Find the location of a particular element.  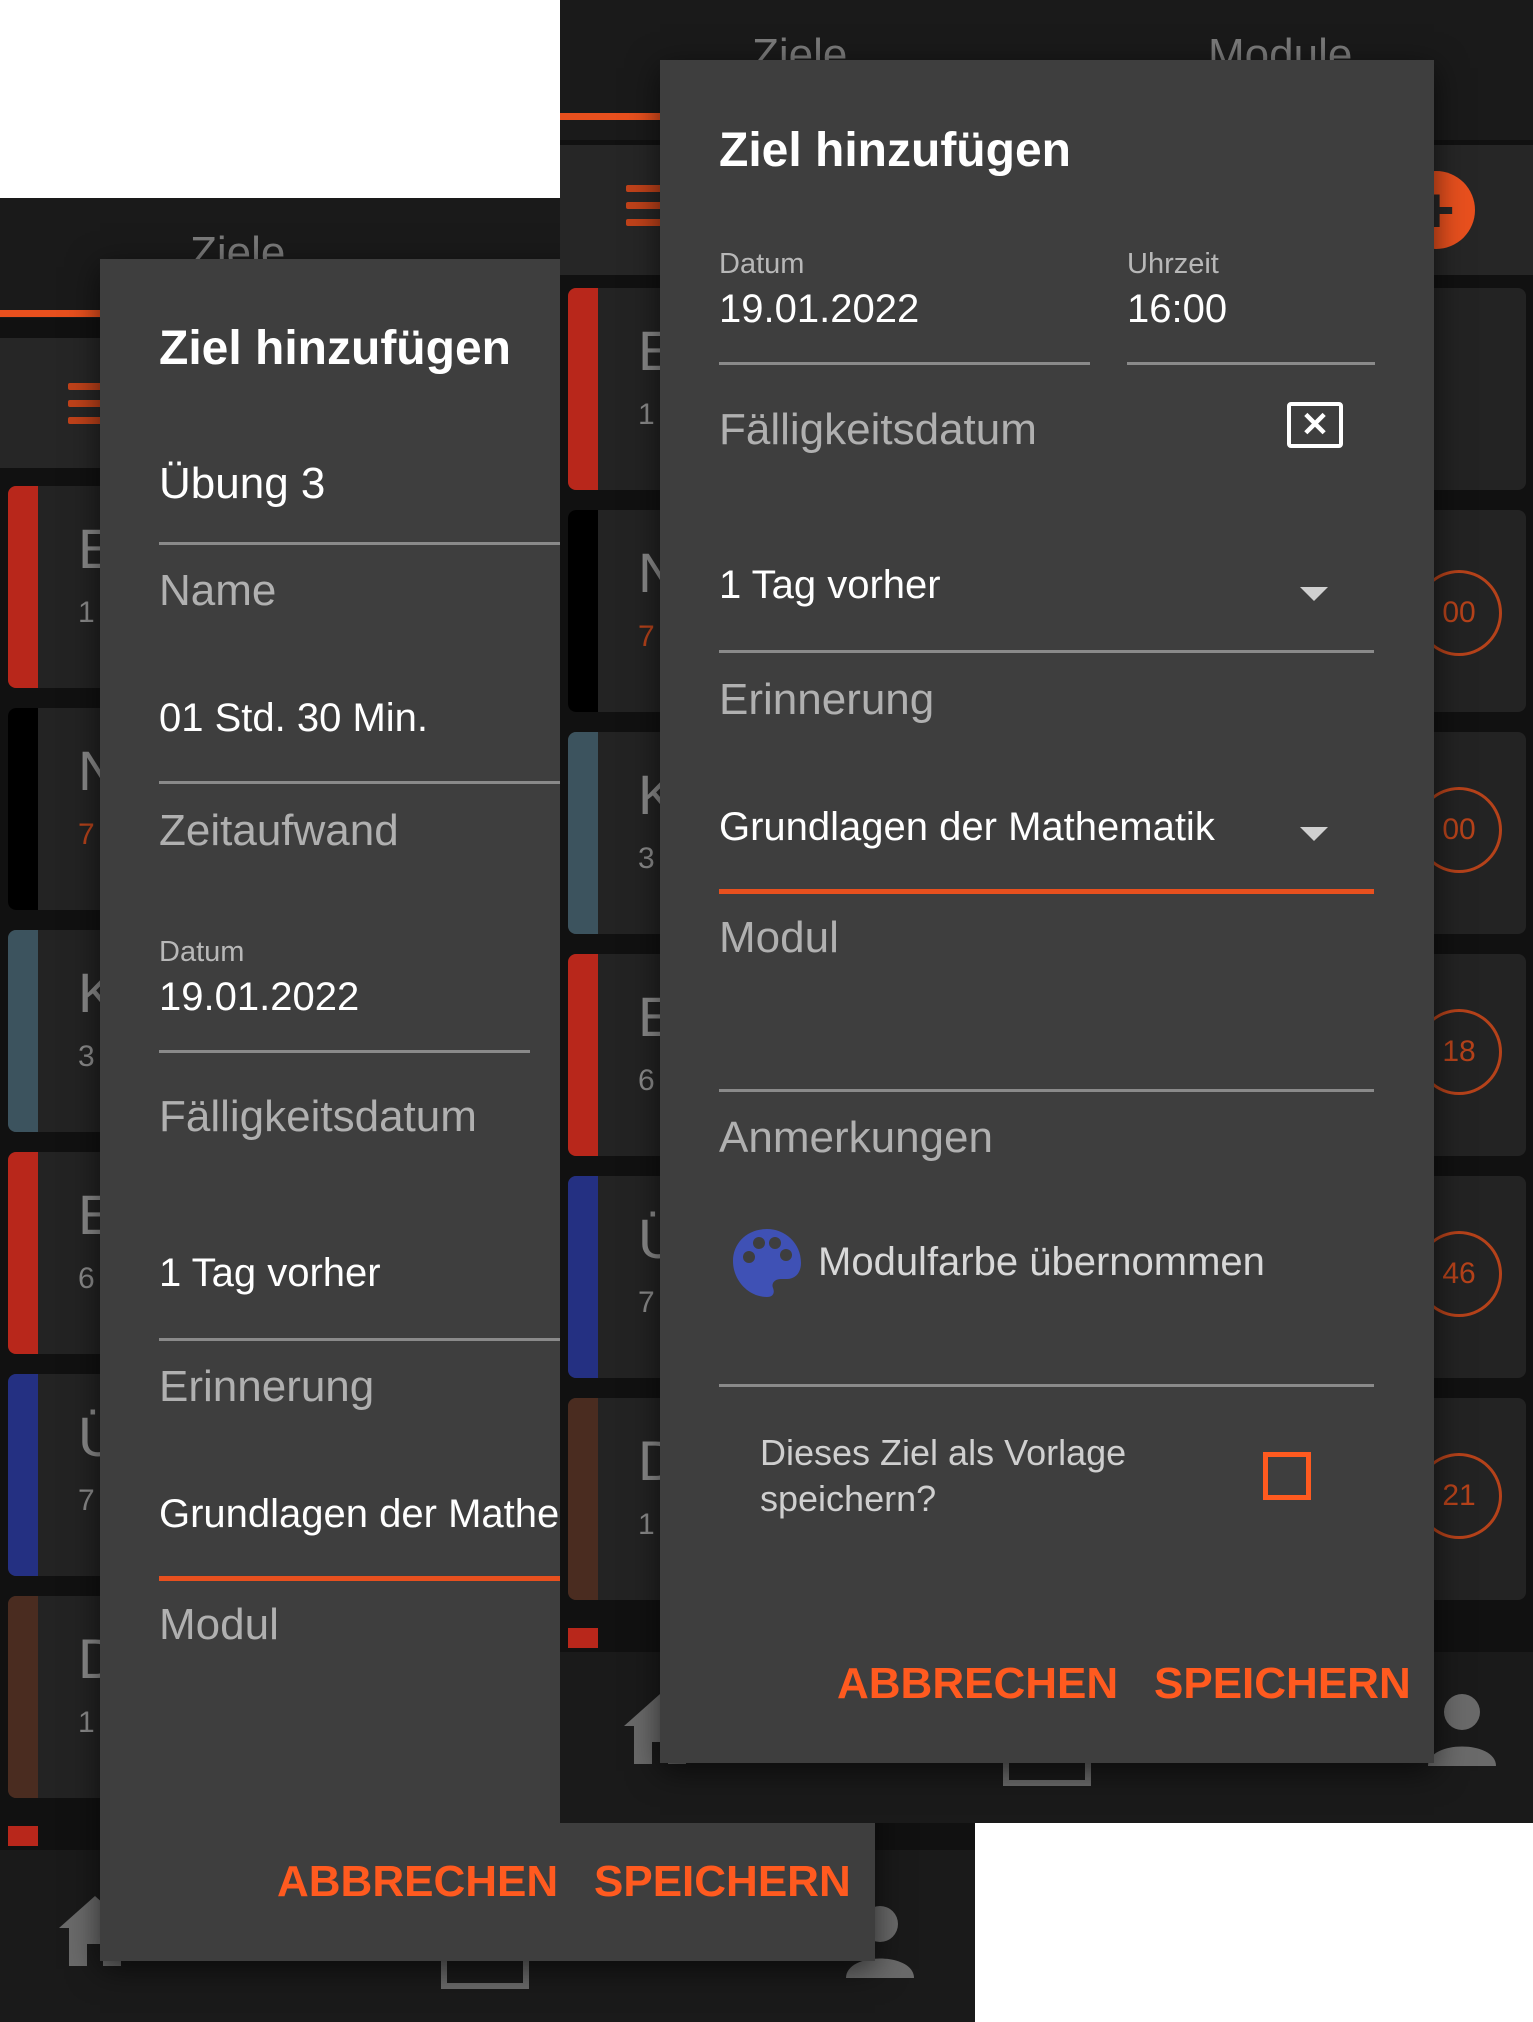

effort-input: 01 Std. 30 Min. is located at coordinates (293, 718).